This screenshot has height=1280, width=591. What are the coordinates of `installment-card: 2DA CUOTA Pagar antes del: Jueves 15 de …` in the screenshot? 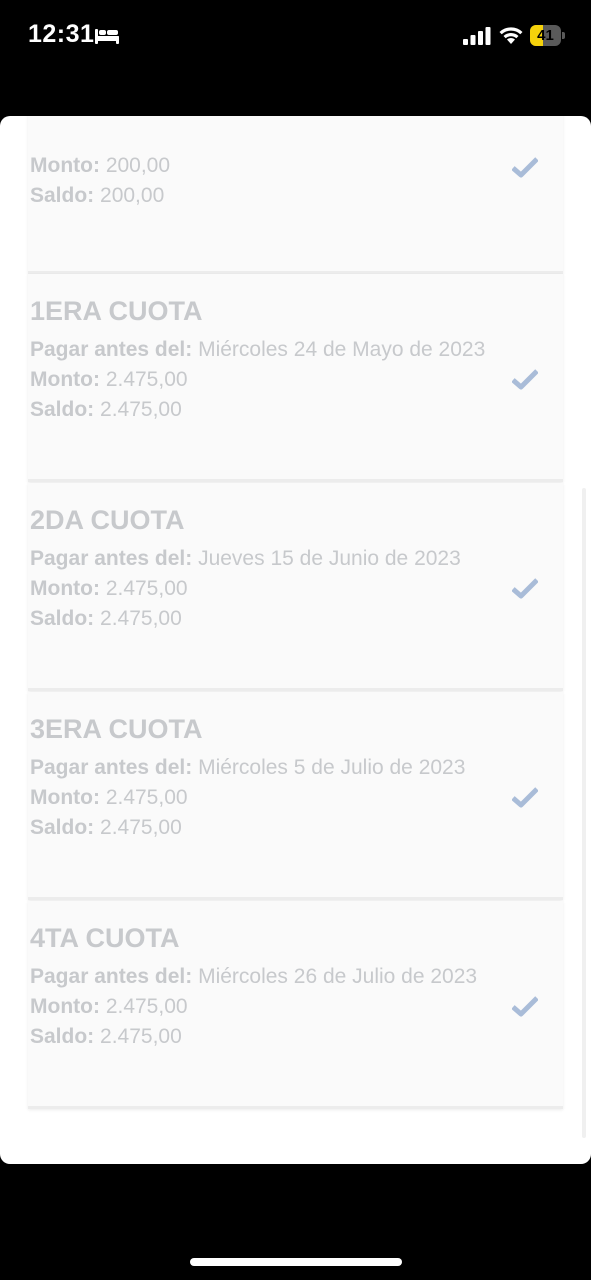 It's located at (295, 587).